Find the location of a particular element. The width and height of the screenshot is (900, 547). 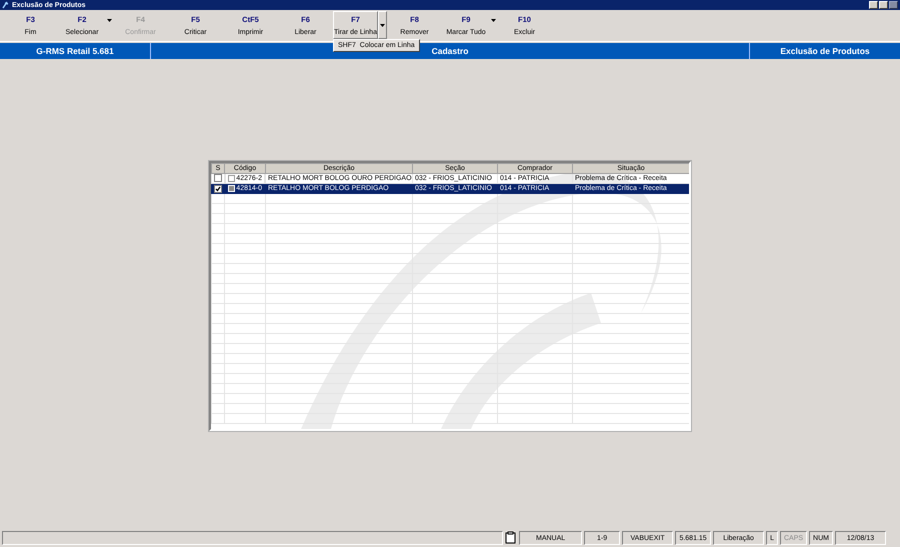

app-icon is located at coordinates (5, 5).